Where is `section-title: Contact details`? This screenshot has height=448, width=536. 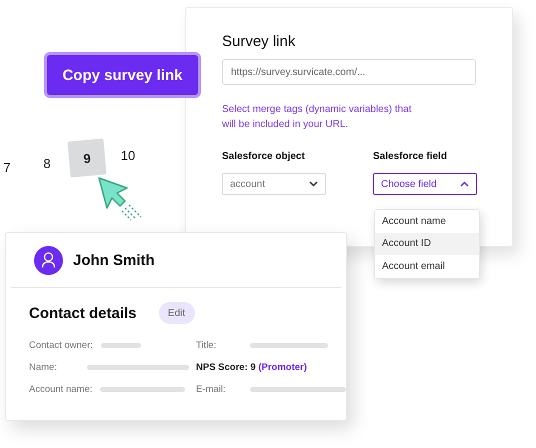
section-title: Contact details is located at coordinates (83, 313).